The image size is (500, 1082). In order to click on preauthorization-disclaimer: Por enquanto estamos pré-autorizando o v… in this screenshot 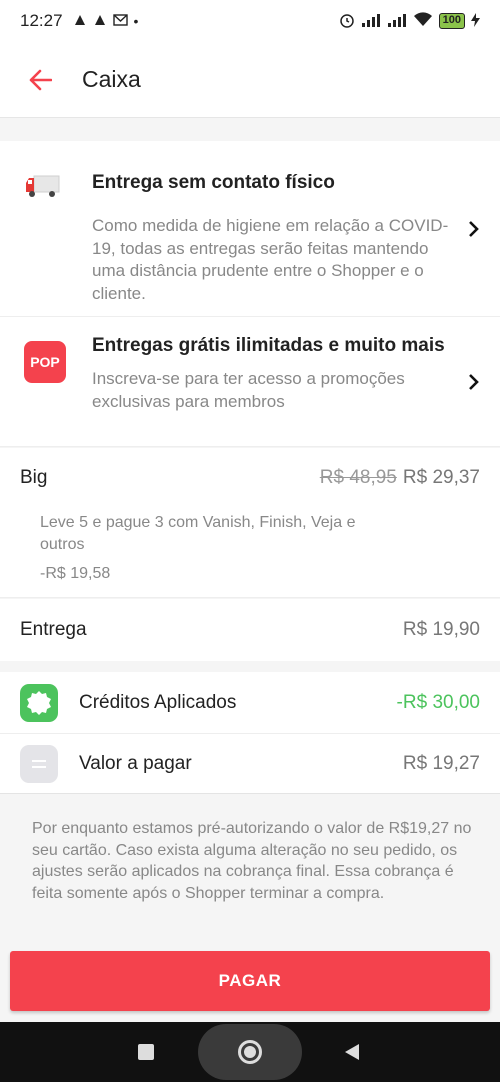, I will do `click(252, 861)`.